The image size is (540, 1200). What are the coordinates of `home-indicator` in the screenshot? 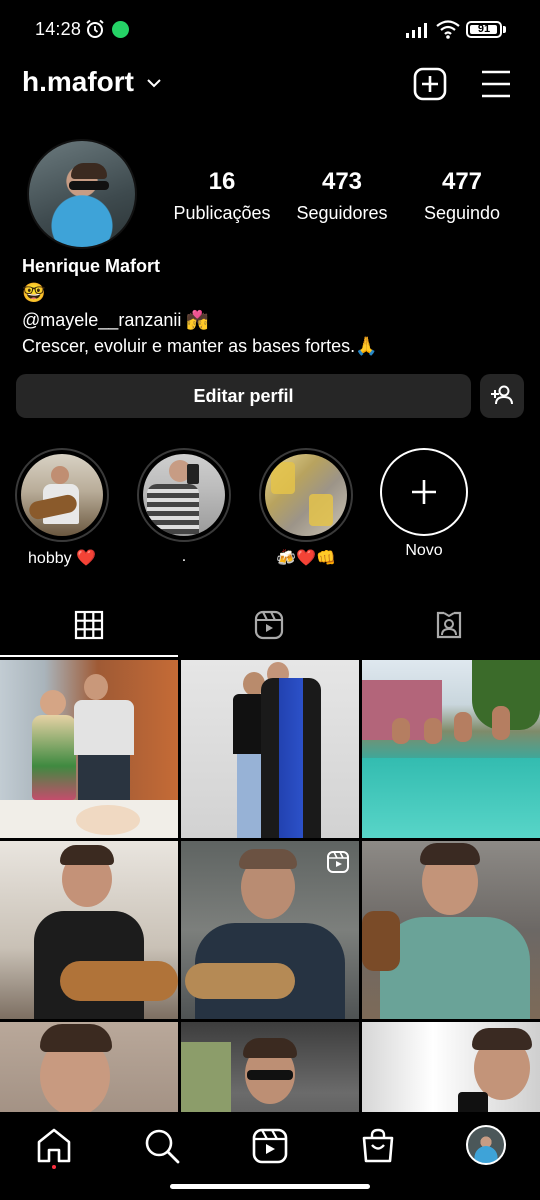 It's located at (270, 1186).